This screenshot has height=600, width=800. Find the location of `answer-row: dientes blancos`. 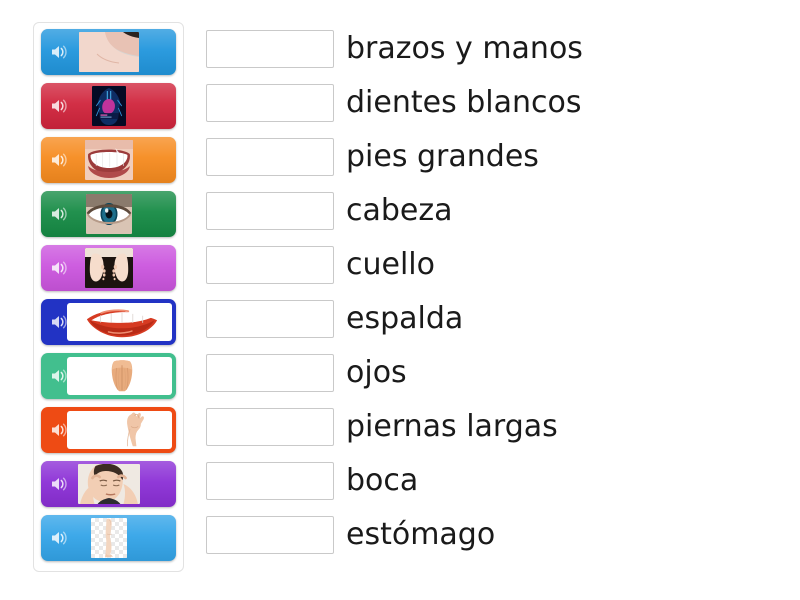

answer-row: dientes blancos is located at coordinates (486, 103).